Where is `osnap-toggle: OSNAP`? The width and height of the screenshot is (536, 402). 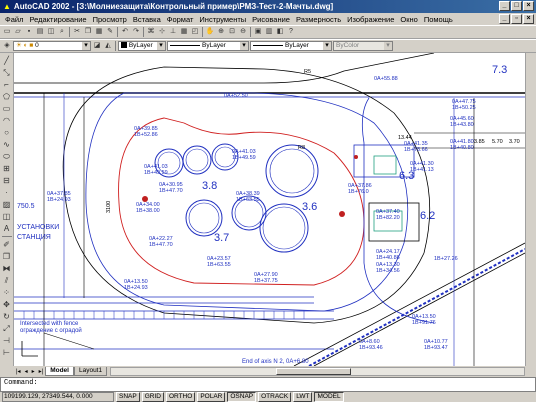 osnap-toggle: OSNAP is located at coordinates (242, 397).